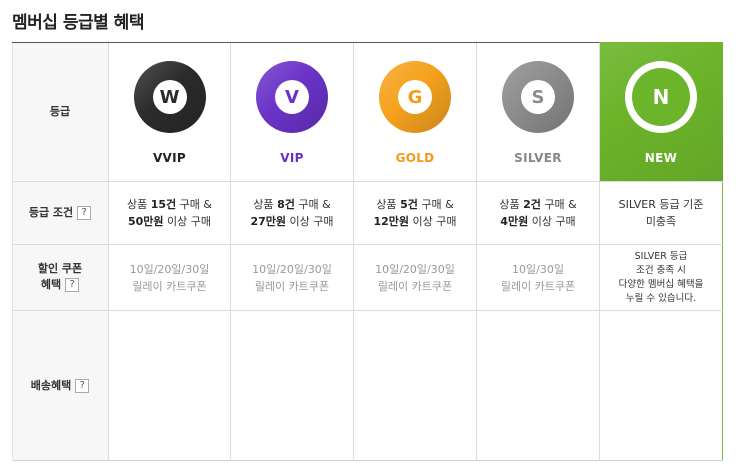  Describe the element at coordinates (169, 158) in the screenshot. I see `vvip-tier-name: VVIP` at that location.